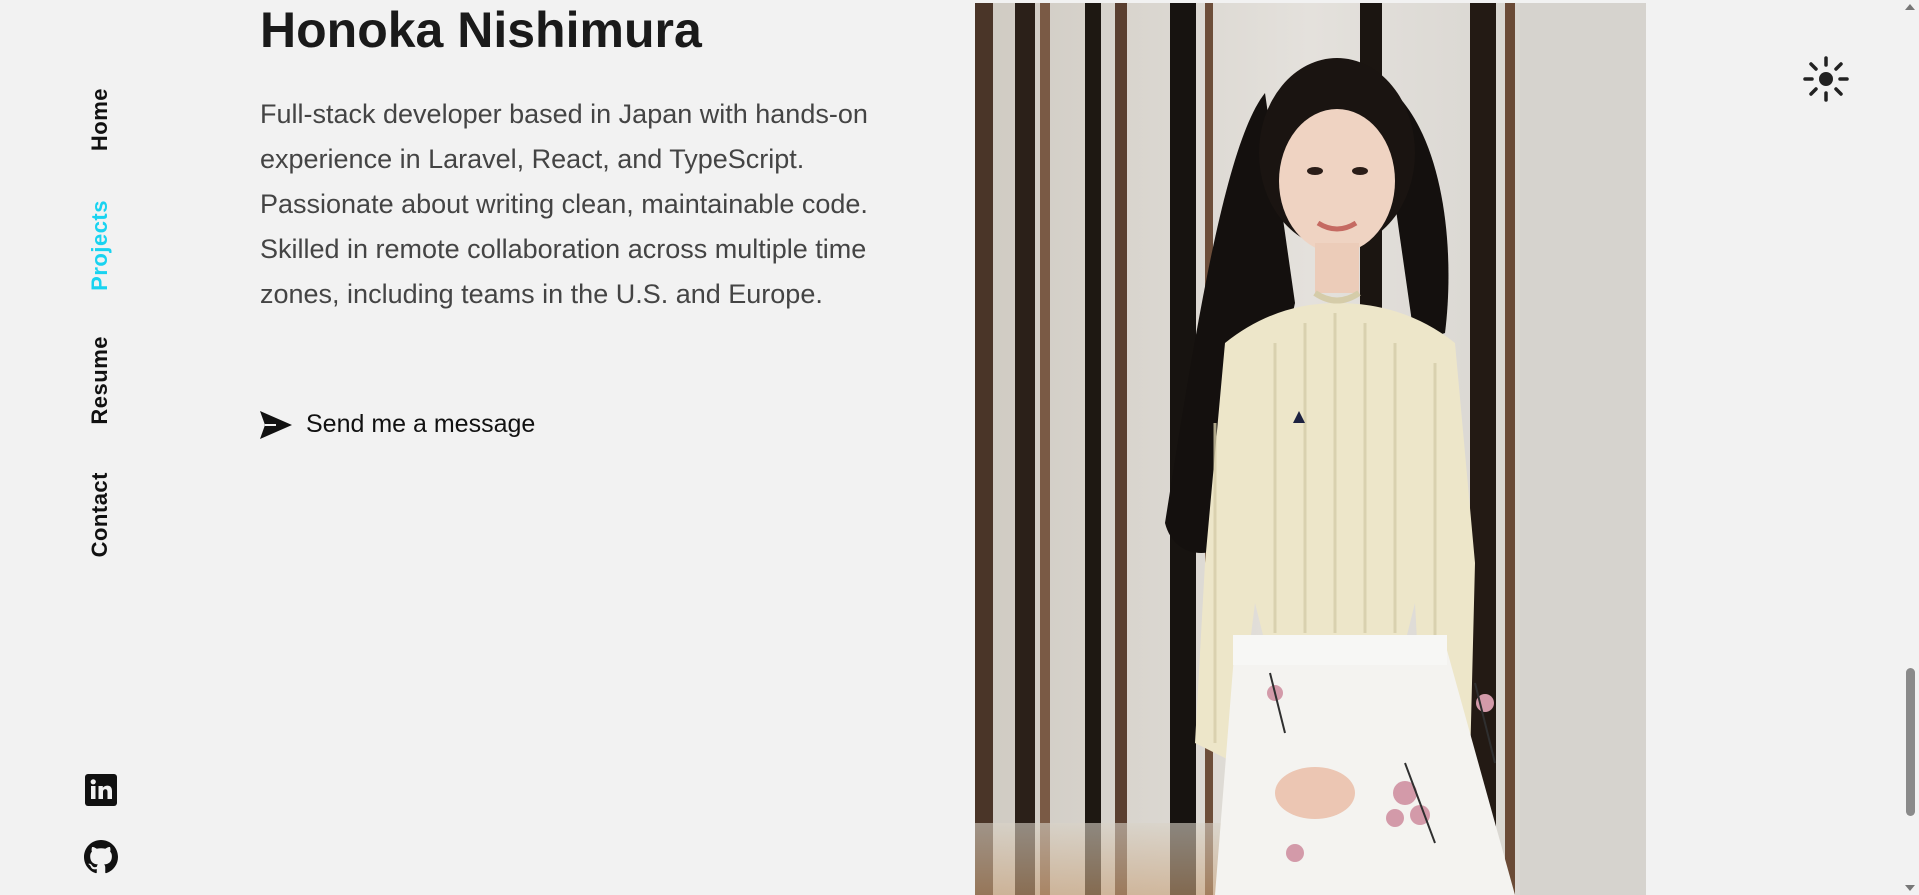 The height and width of the screenshot is (895, 1919). I want to click on send-message-label: Send me a message, so click(421, 424).